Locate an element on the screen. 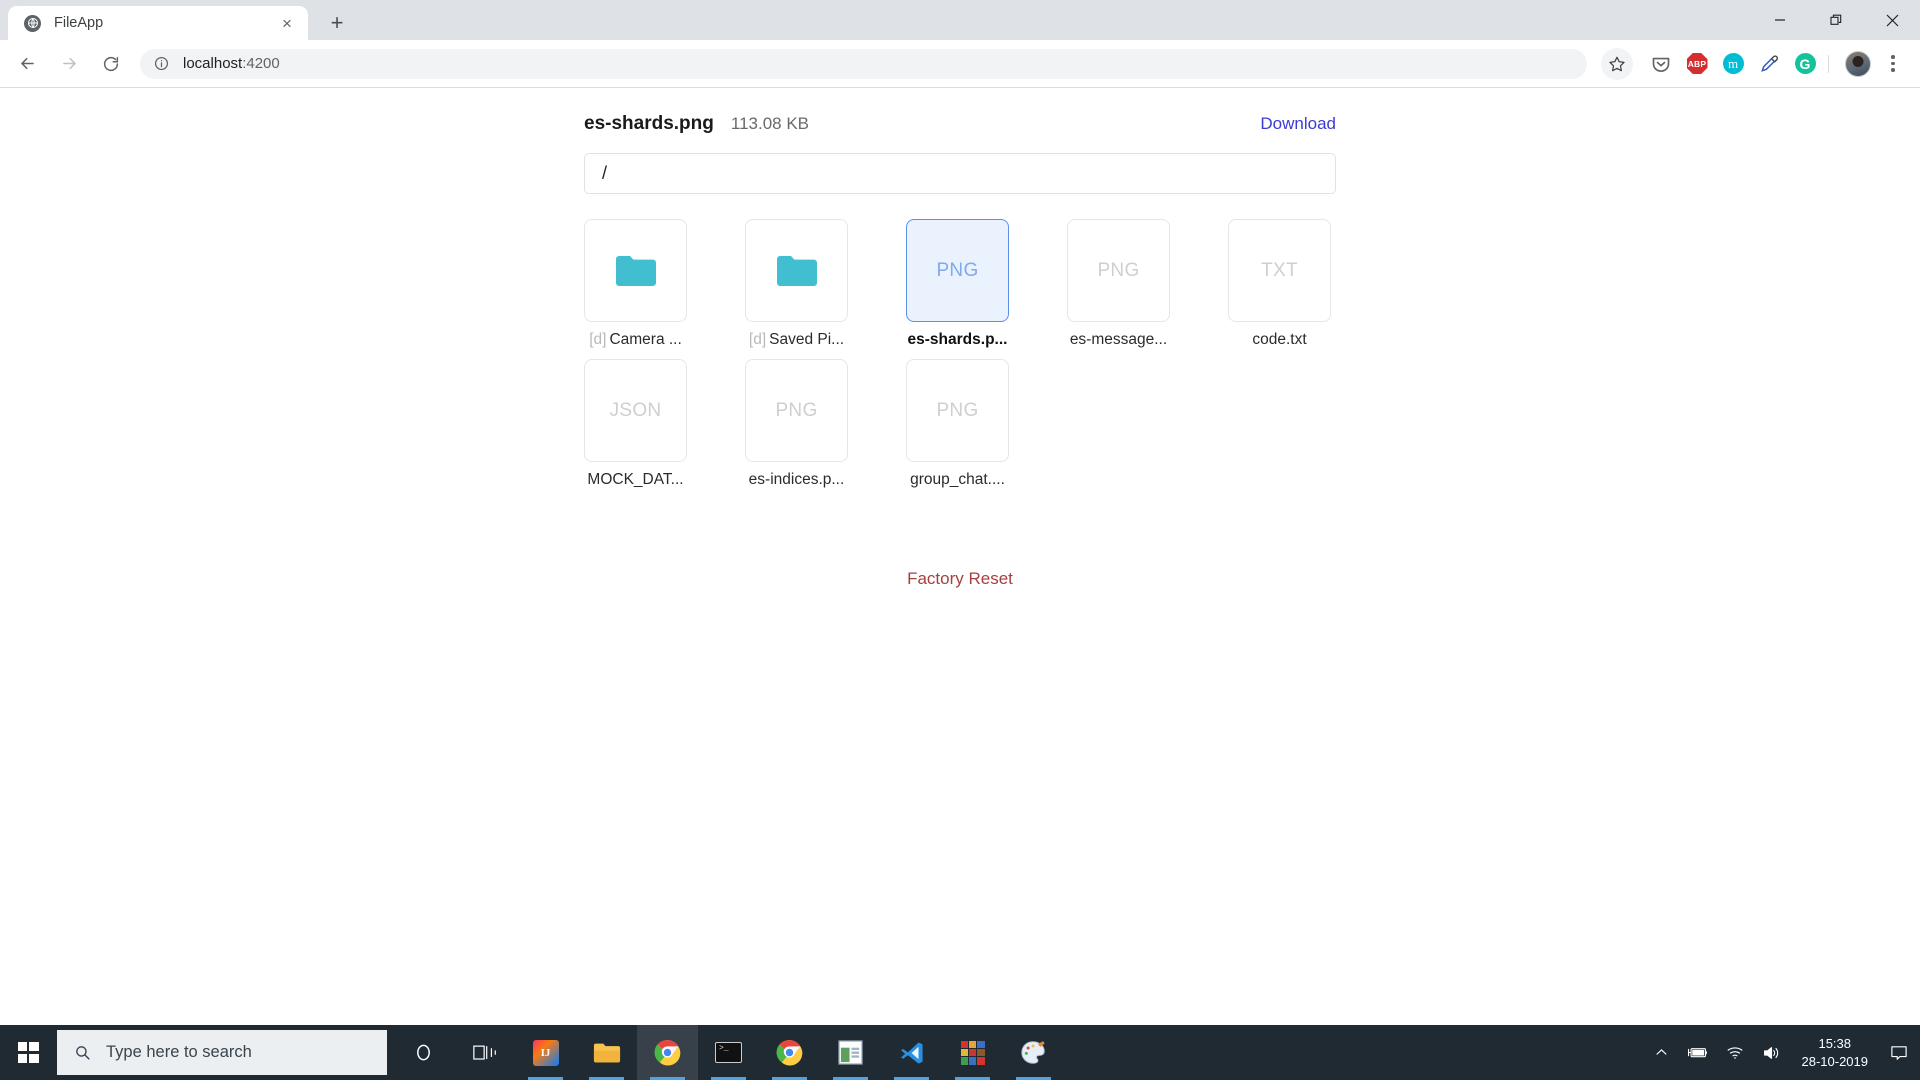 The width and height of the screenshot is (1920, 1080). close-icon: × is located at coordinates (287, 23).